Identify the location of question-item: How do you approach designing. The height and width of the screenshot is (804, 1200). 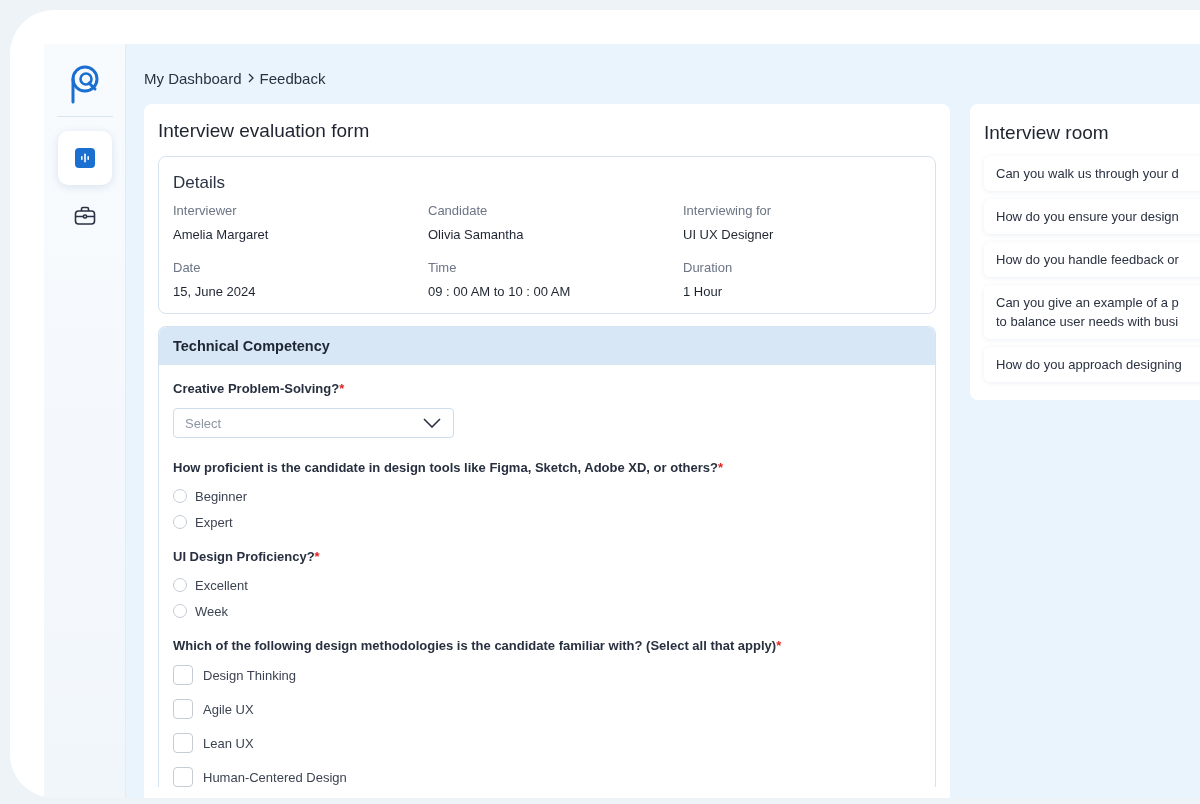
(1092, 364).